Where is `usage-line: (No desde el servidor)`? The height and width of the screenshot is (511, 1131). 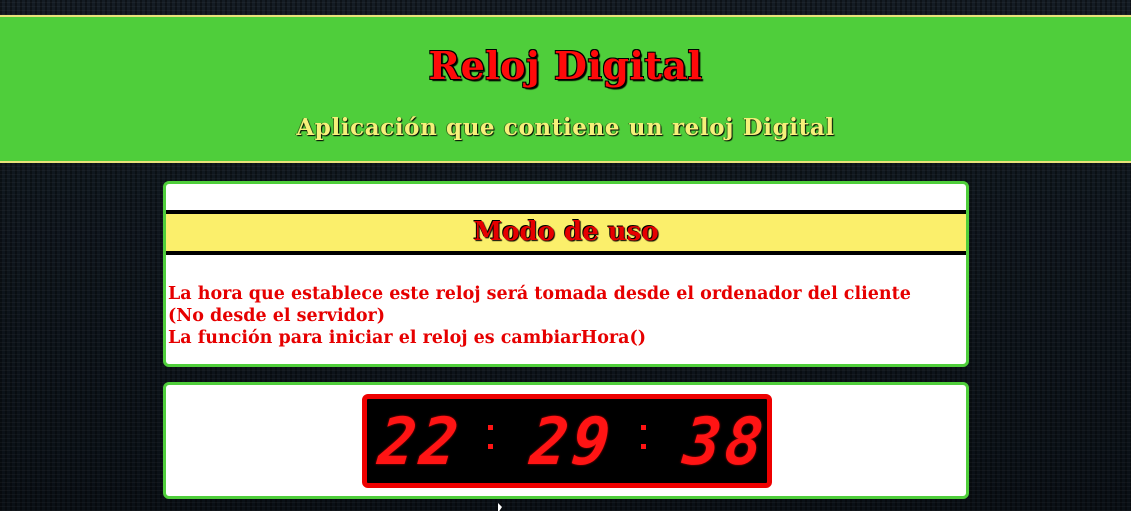 usage-line: (No desde el servidor) is located at coordinates (277, 316).